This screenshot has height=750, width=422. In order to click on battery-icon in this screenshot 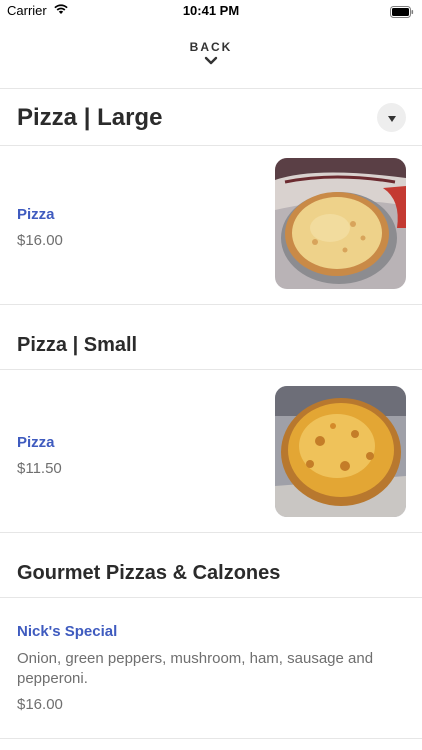, I will do `click(402, 11)`.